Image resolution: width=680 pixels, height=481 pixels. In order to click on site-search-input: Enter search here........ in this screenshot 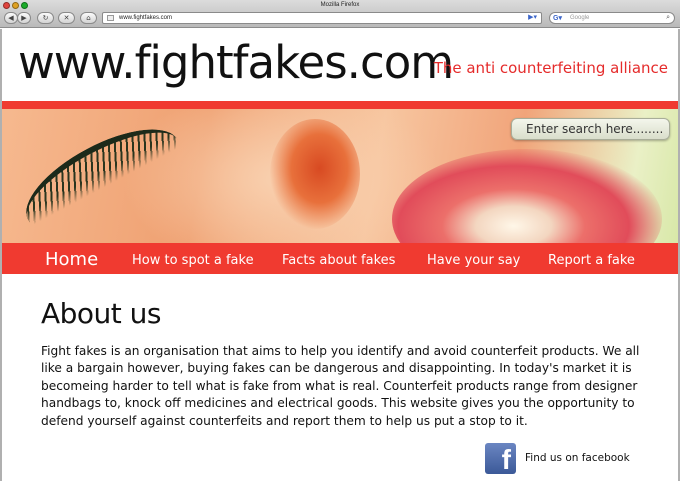, I will do `click(590, 129)`.